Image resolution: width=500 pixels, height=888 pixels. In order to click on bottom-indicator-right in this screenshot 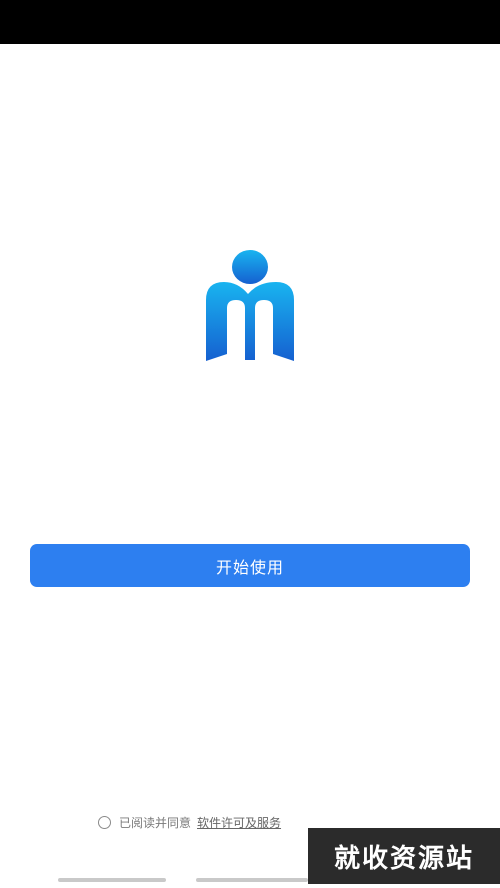, I will do `click(252, 880)`.